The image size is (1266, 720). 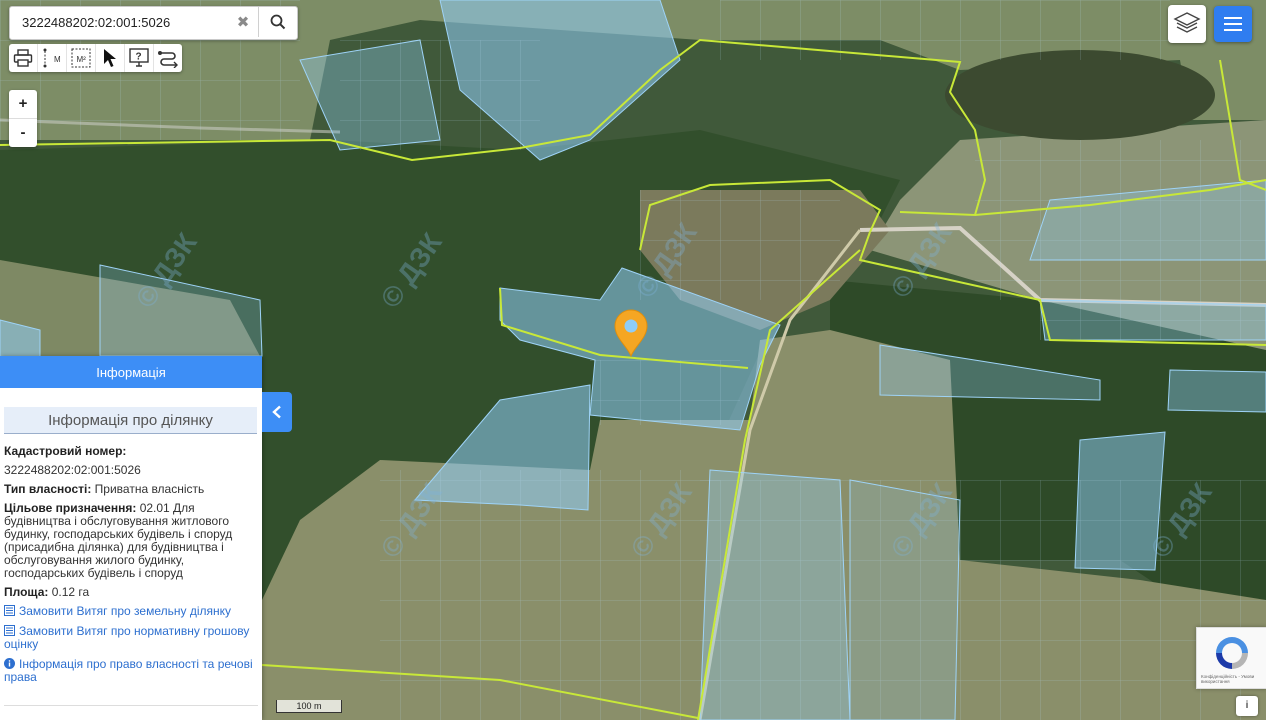 What do you see at coordinates (23, 132) in the screenshot?
I see `zoom-out-button: -` at bounding box center [23, 132].